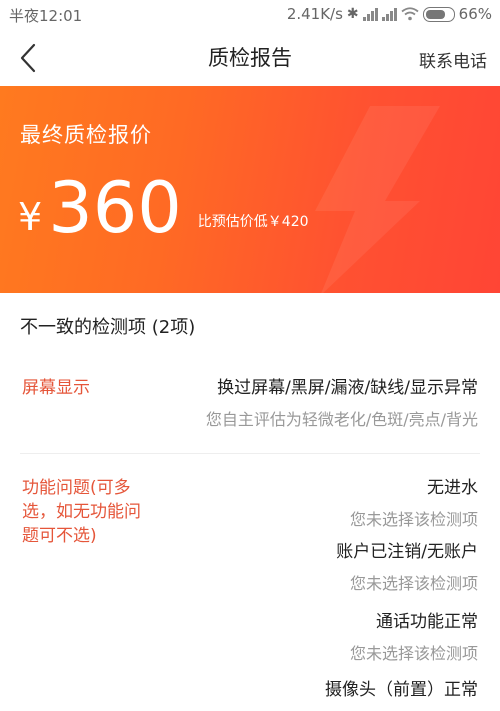 This screenshot has height=711, width=500. What do you see at coordinates (115, 208) in the screenshot?
I see `final-price: 360` at bounding box center [115, 208].